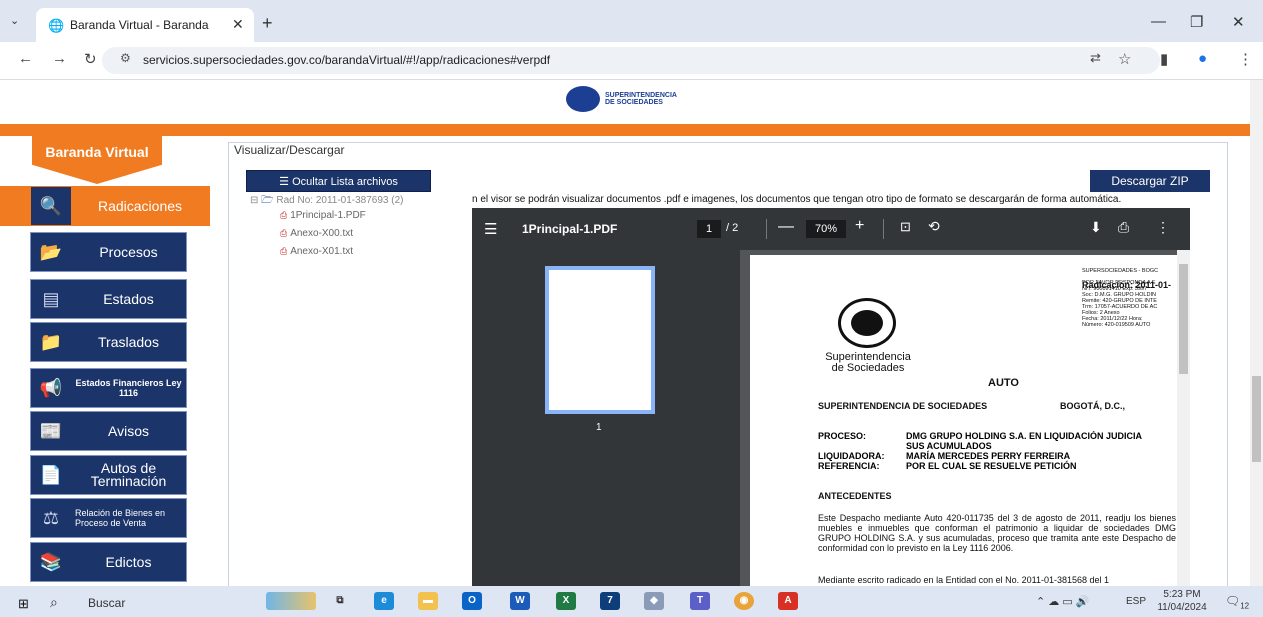  What do you see at coordinates (1150, 181) in the screenshot?
I see `download-zip-button: Descargar ZIP` at bounding box center [1150, 181].